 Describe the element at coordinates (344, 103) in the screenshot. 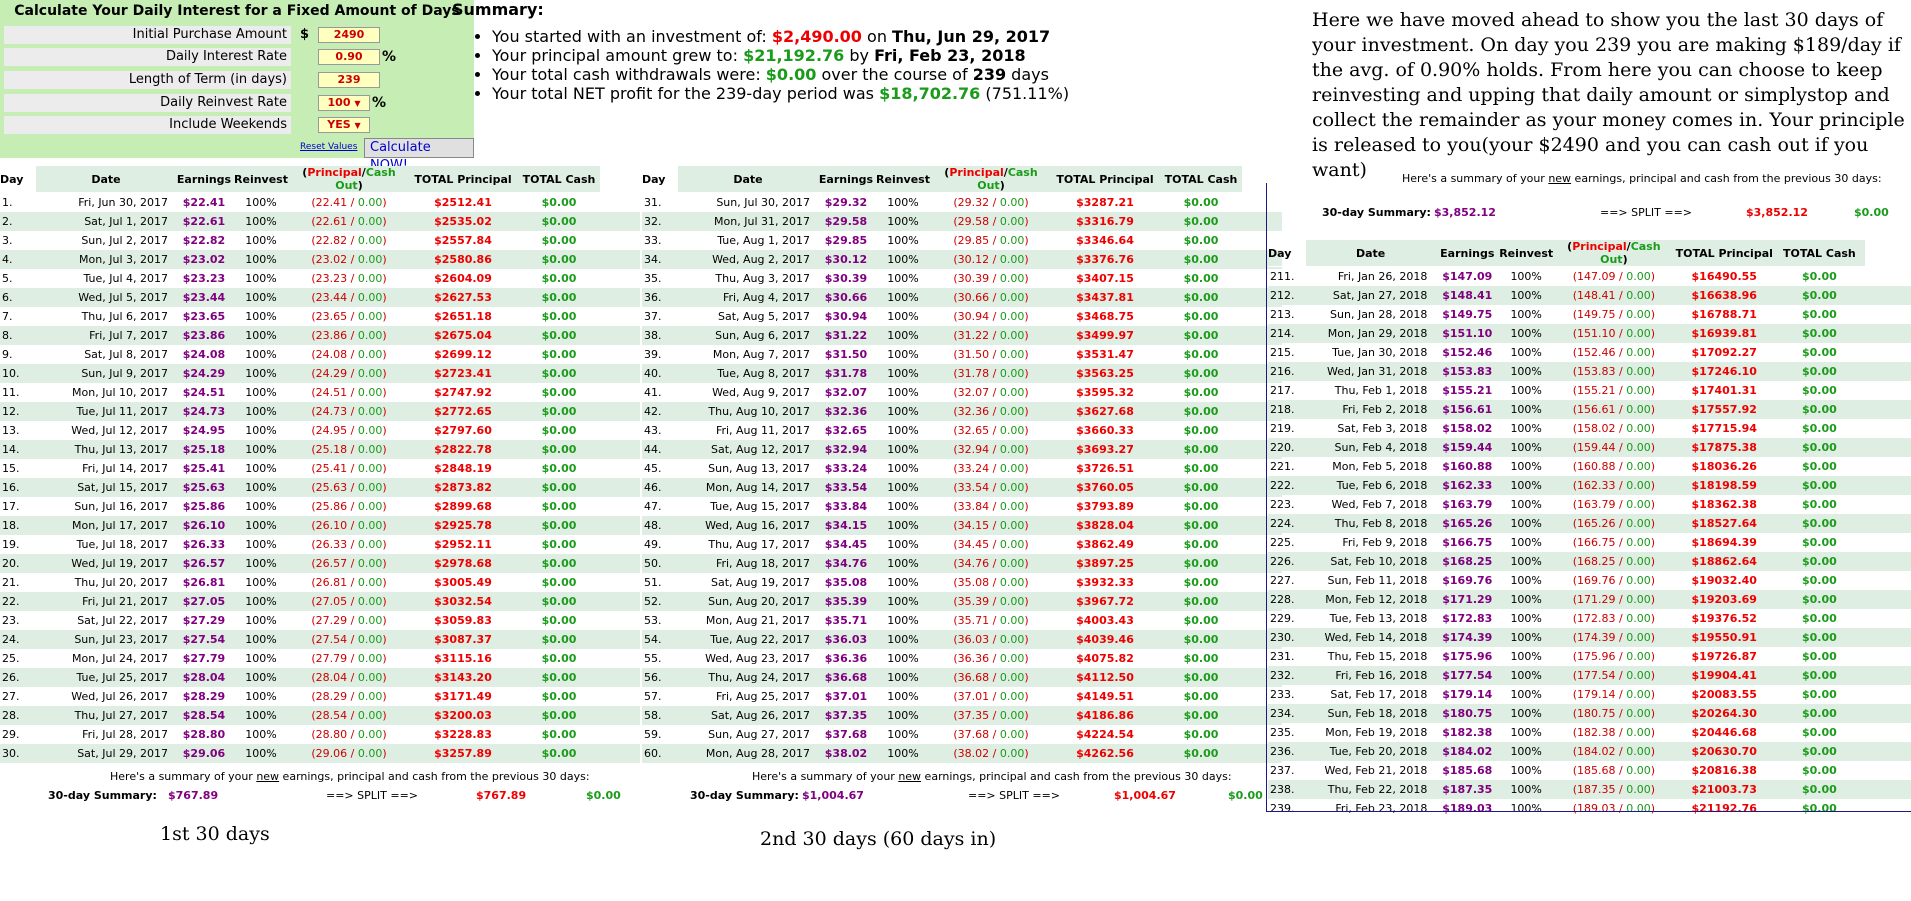

I see `reinvest-rate-select: 100 ▼` at that location.